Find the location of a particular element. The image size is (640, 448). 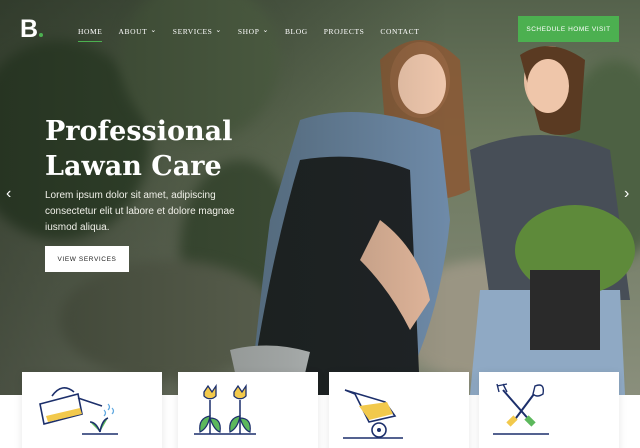

nav-blog-label: BLOG is located at coordinates (296, 31).